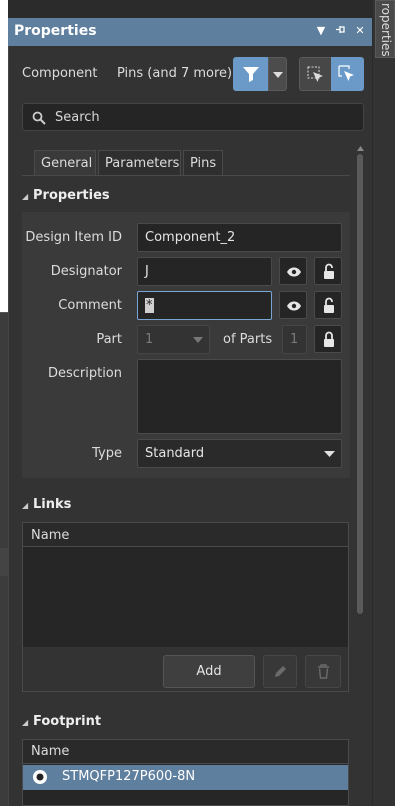  Describe the element at coordinates (186, 175) in the screenshot. I see `tab-underline` at that location.